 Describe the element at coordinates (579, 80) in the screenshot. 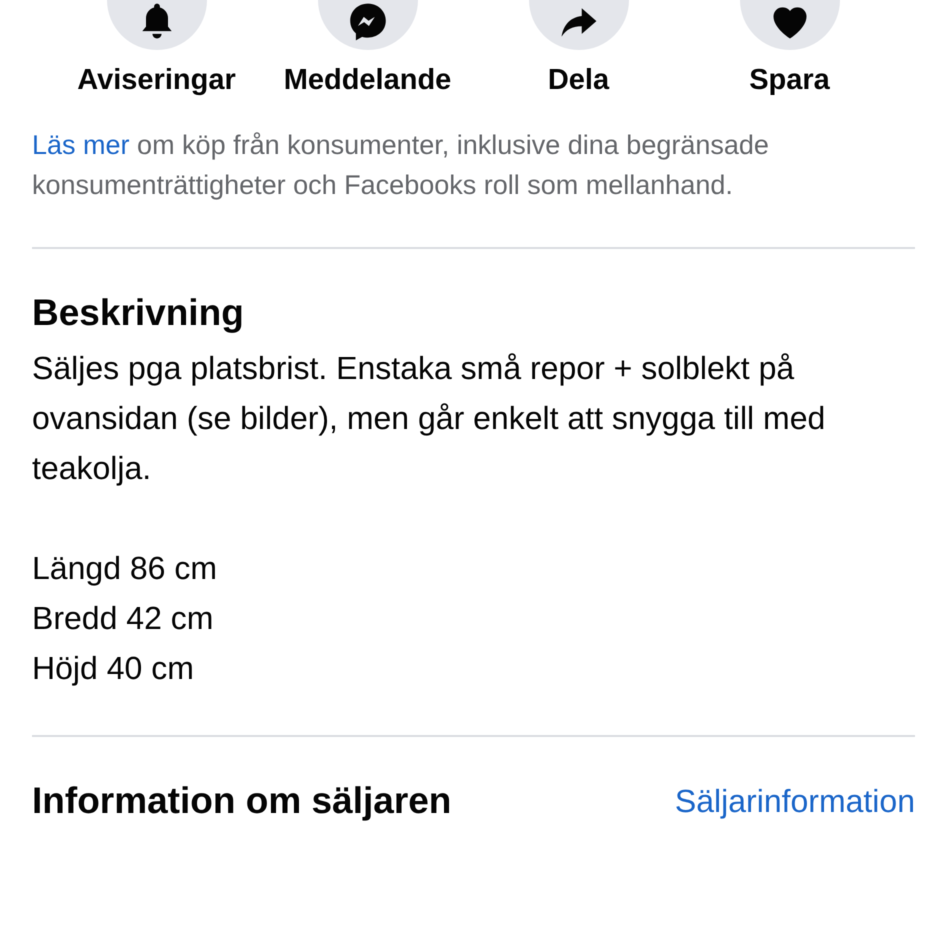

I see `action-label: Dela` at that location.